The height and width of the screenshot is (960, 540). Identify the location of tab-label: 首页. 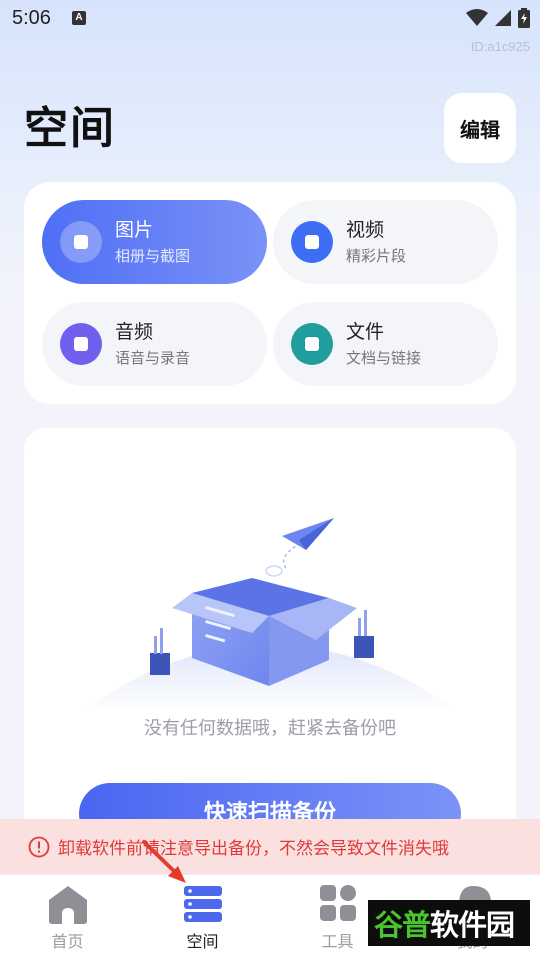
(67, 941).